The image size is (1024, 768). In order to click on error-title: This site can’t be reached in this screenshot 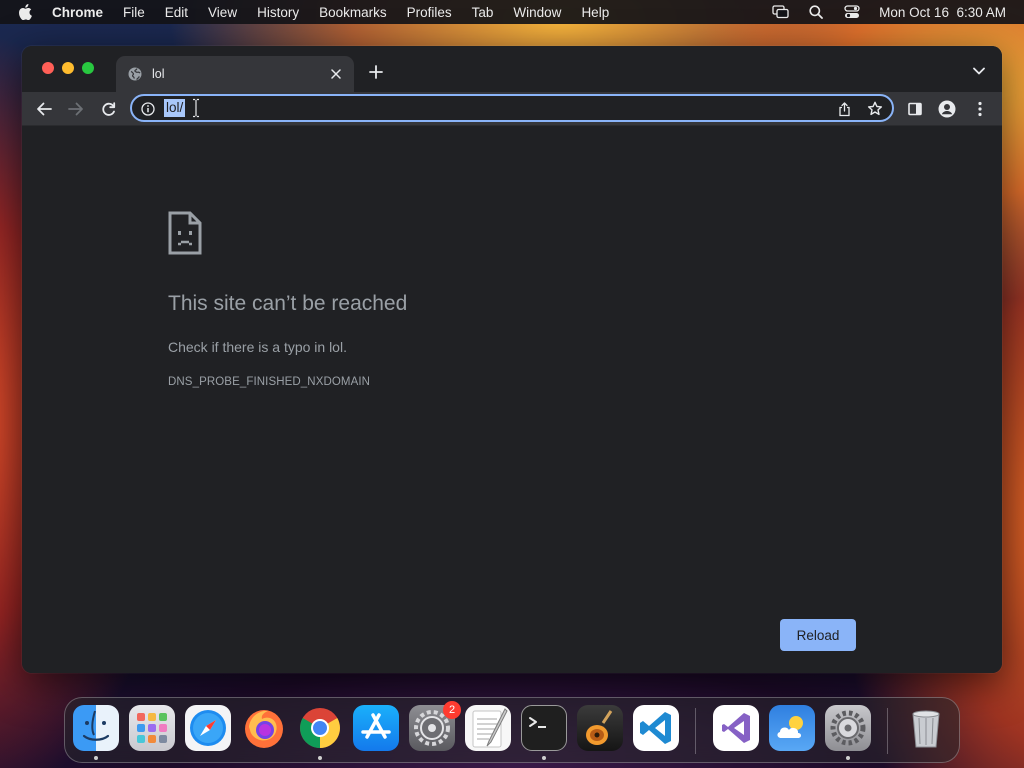, I will do `click(288, 303)`.